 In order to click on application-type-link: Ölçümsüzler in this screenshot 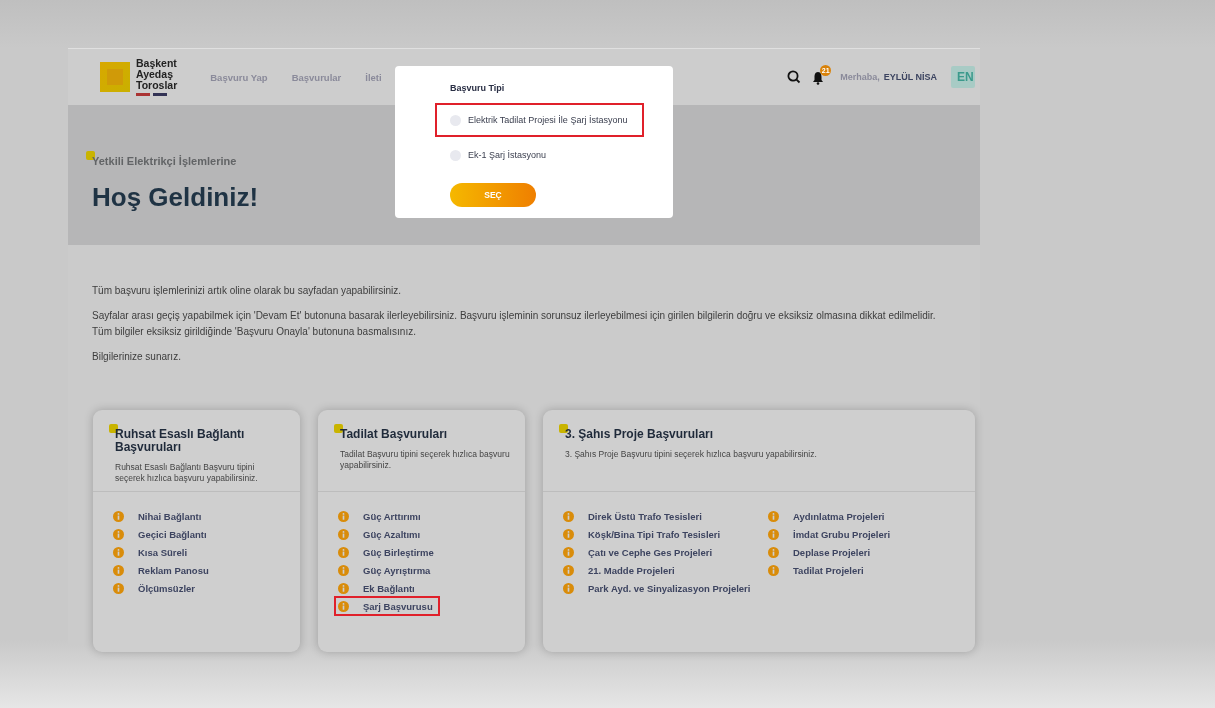, I will do `click(162, 588)`.